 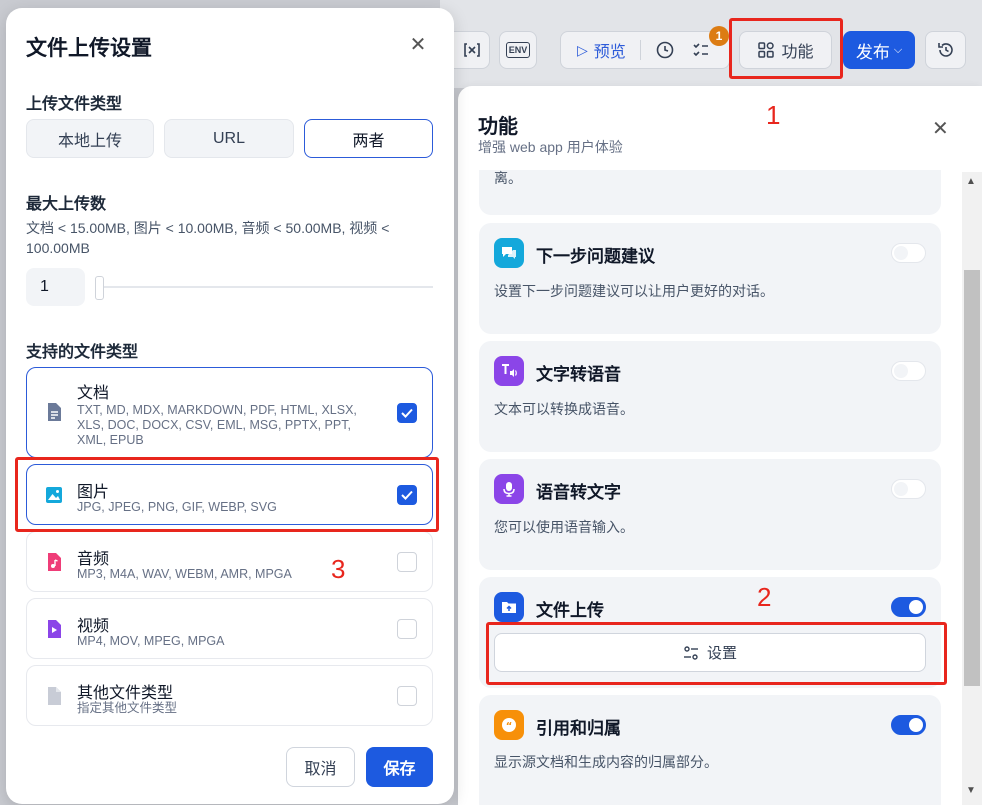 I want to click on file-type-extensions: MP4, MOV, MPEG, MPGA, so click(x=151, y=641).